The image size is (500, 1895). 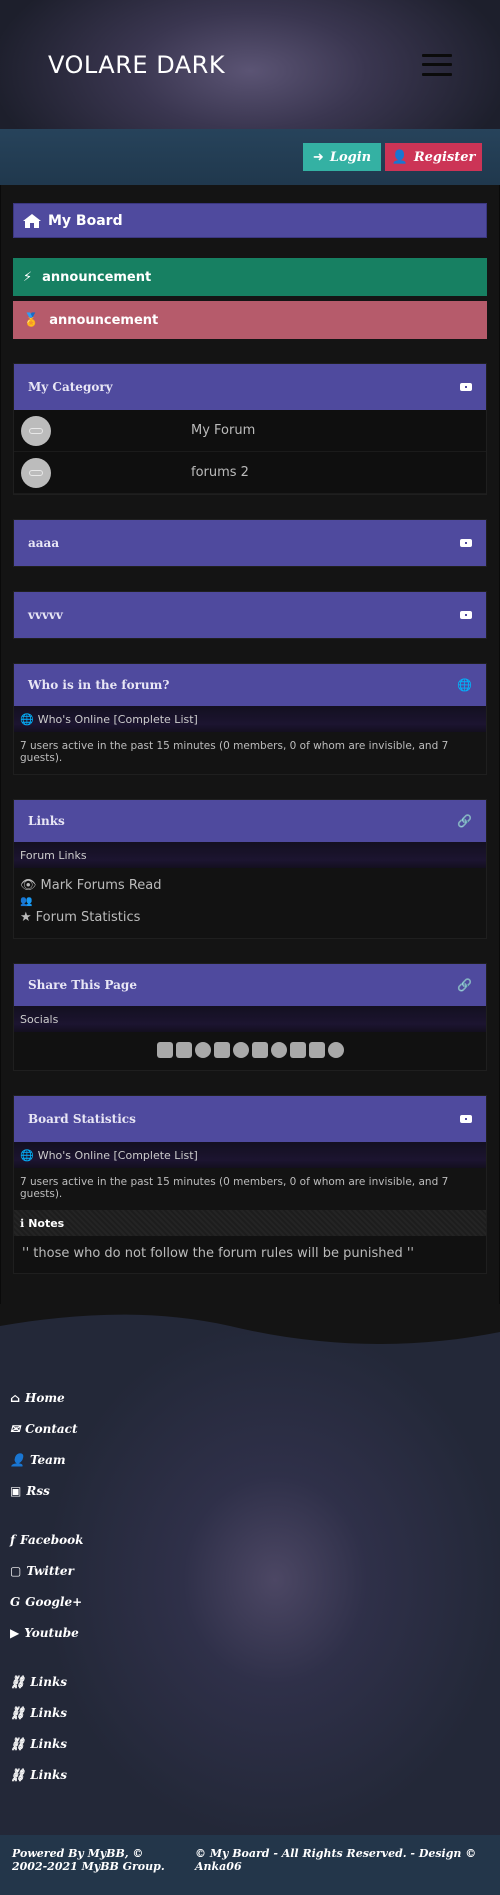 I want to click on powered-by: Powered By MyBB, © 2002-2021 MyBB Group., so click(x=91, y=1865).